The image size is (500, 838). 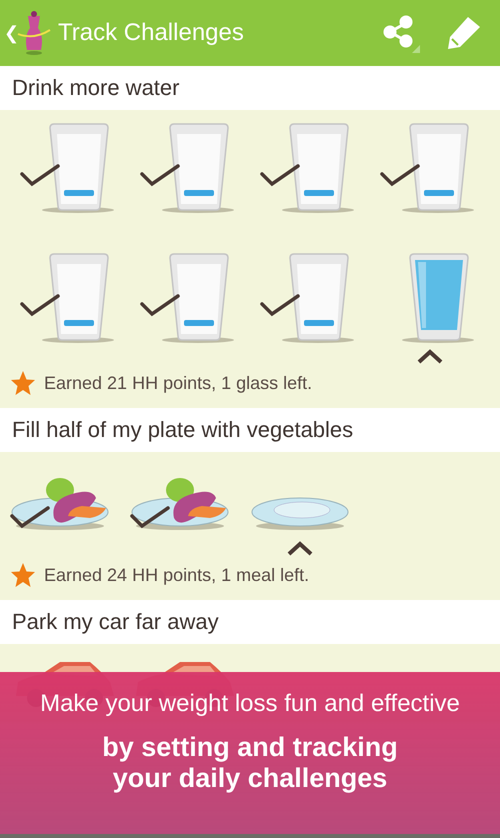 I want to click on edit-icon, so click(x=464, y=33).